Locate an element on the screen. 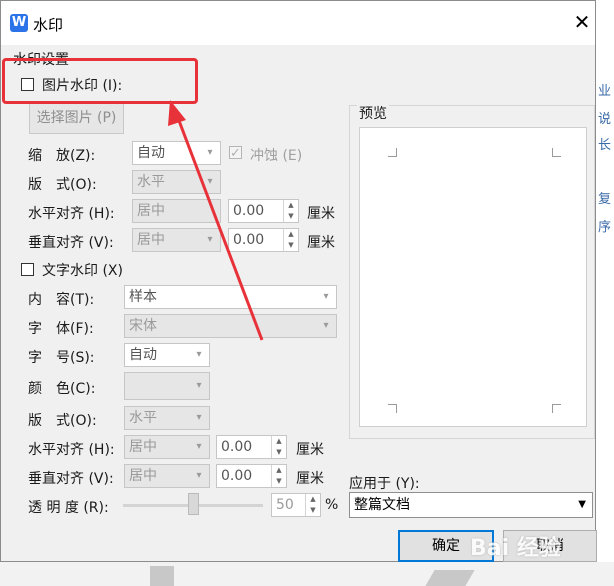 This screenshot has height=586, width=614. tutorial-arrow is located at coordinates (216, 220).